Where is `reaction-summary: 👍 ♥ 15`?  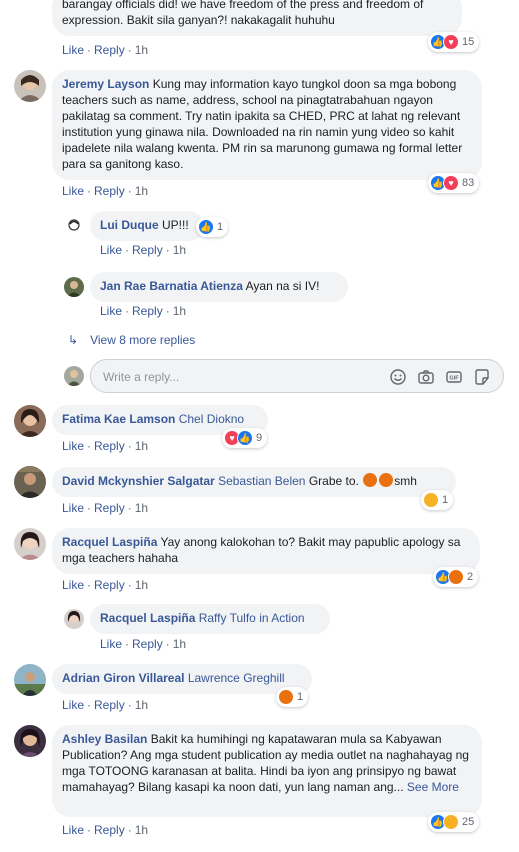
reaction-summary: 👍 ♥ 15 is located at coordinates (454, 42).